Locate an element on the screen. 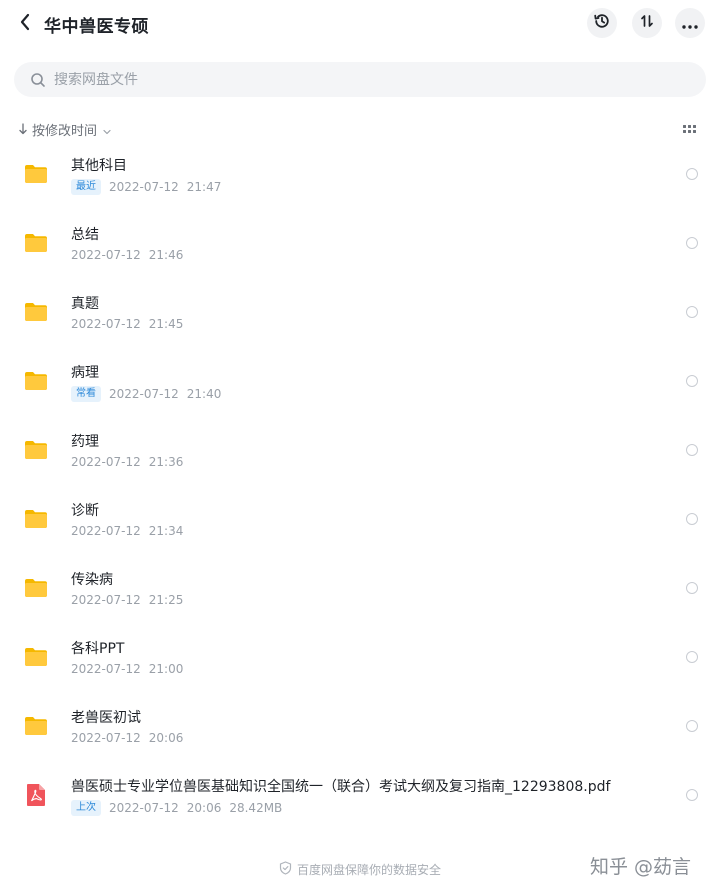  file-time: 21:36 is located at coordinates (166, 462).